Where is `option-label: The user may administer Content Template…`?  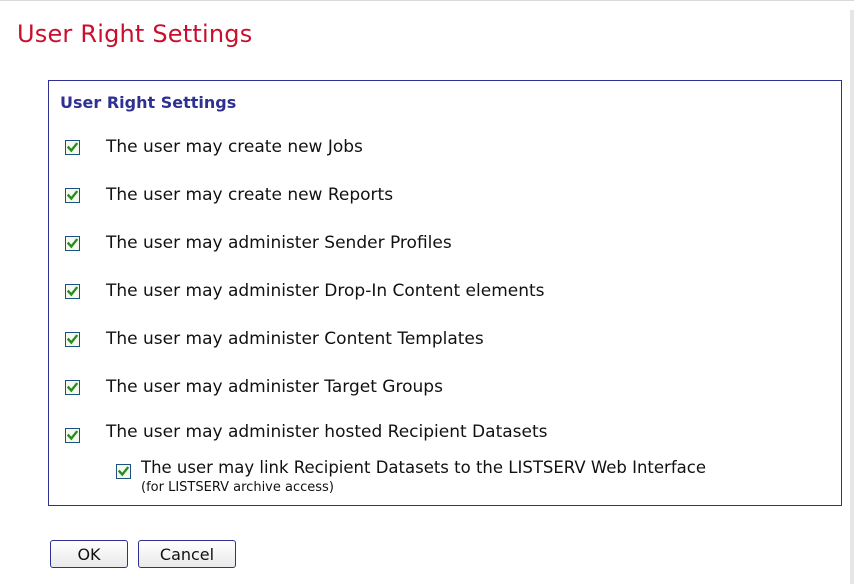
option-label: The user may administer Content Template… is located at coordinates (295, 339).